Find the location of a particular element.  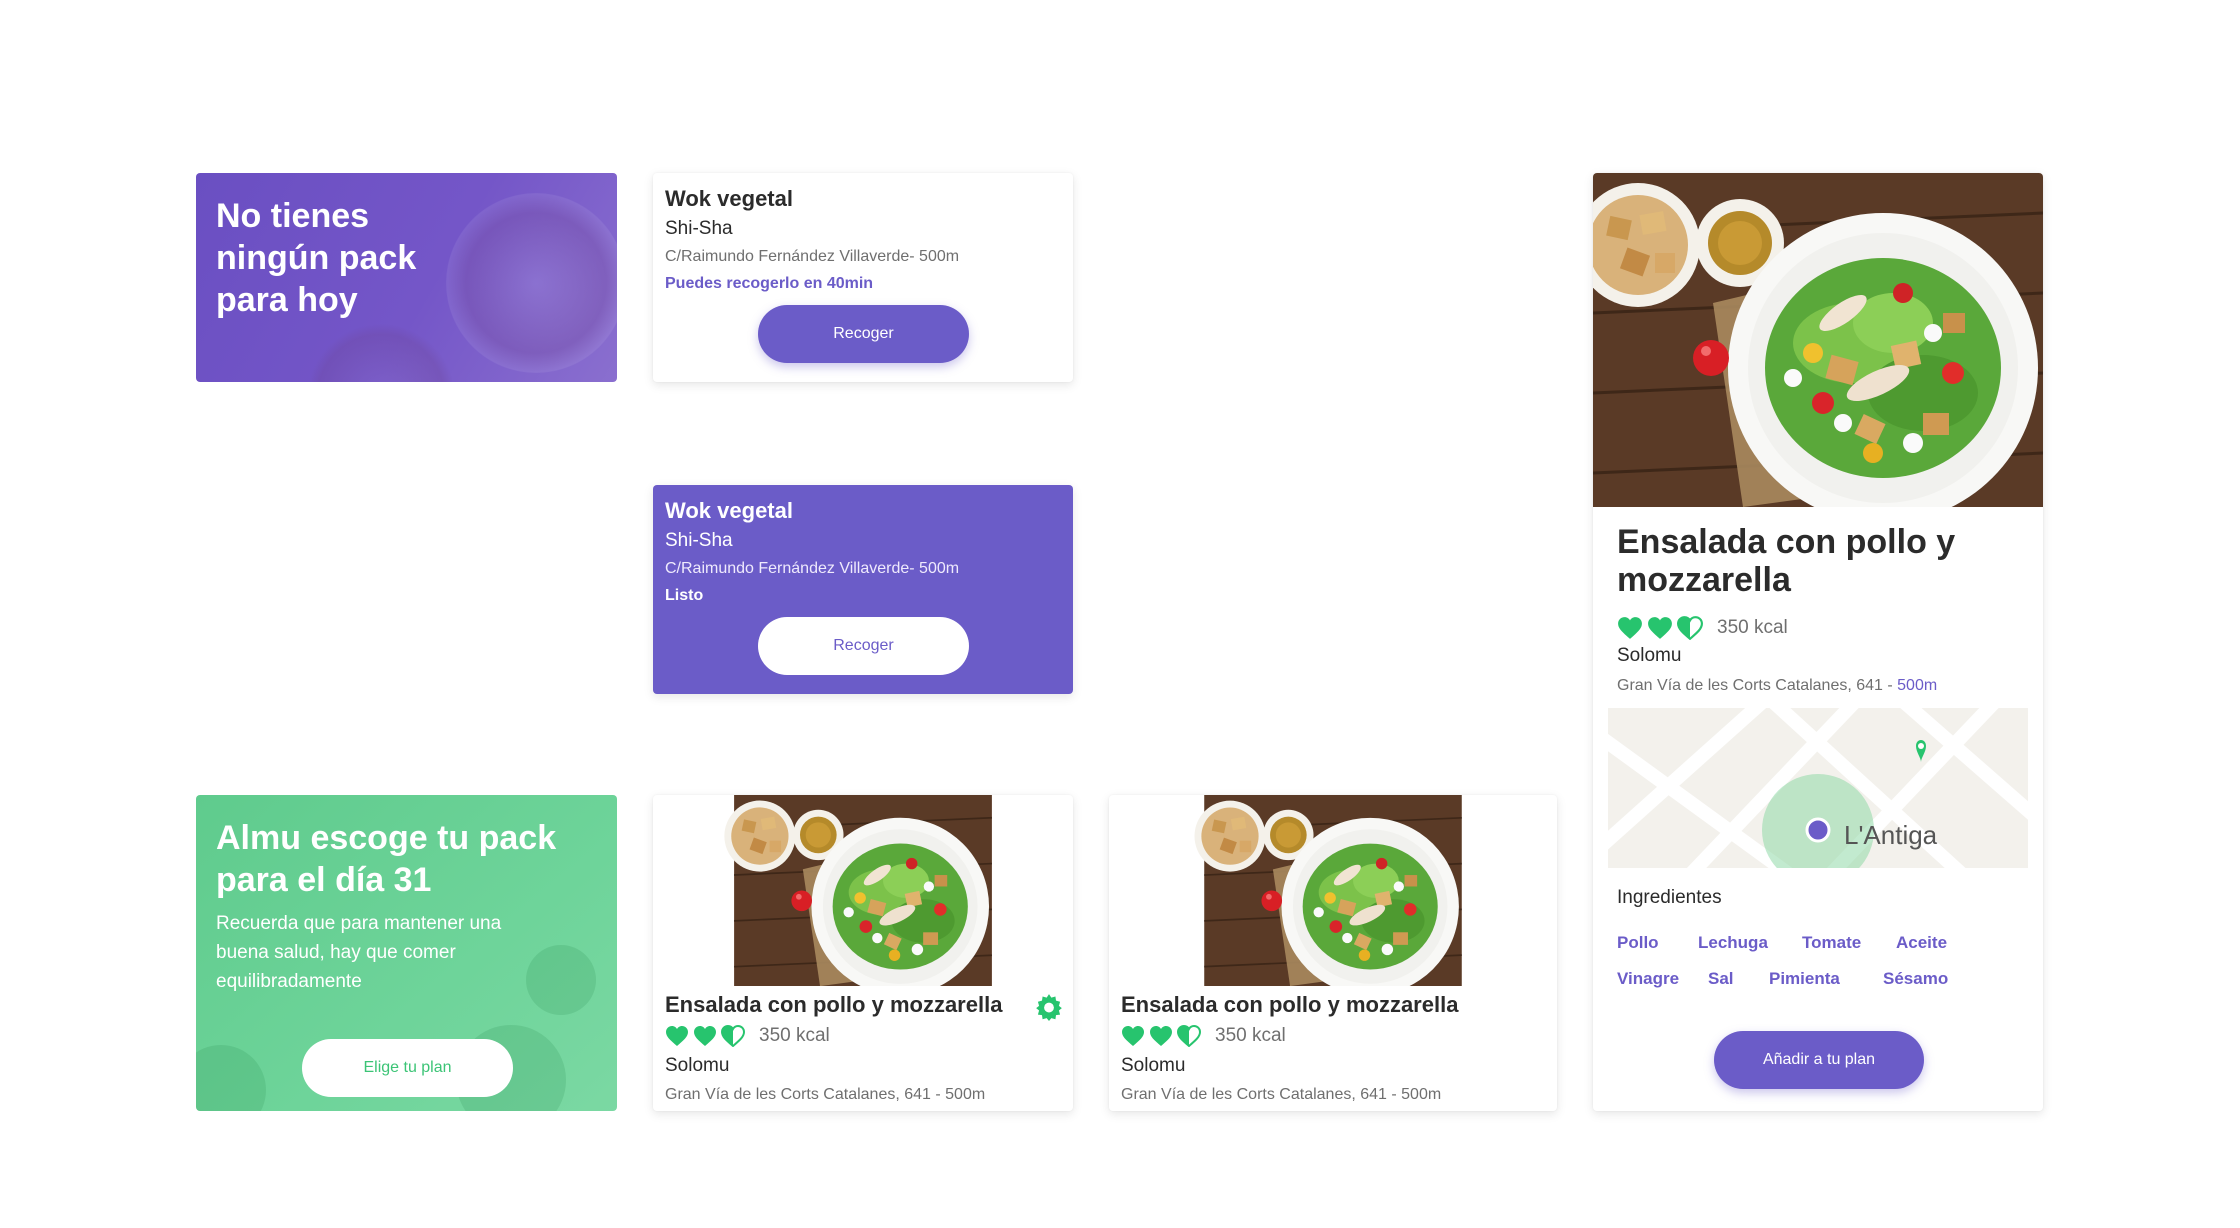

ingredients-title: Ingredientes is located at coordinates (1669, 897).